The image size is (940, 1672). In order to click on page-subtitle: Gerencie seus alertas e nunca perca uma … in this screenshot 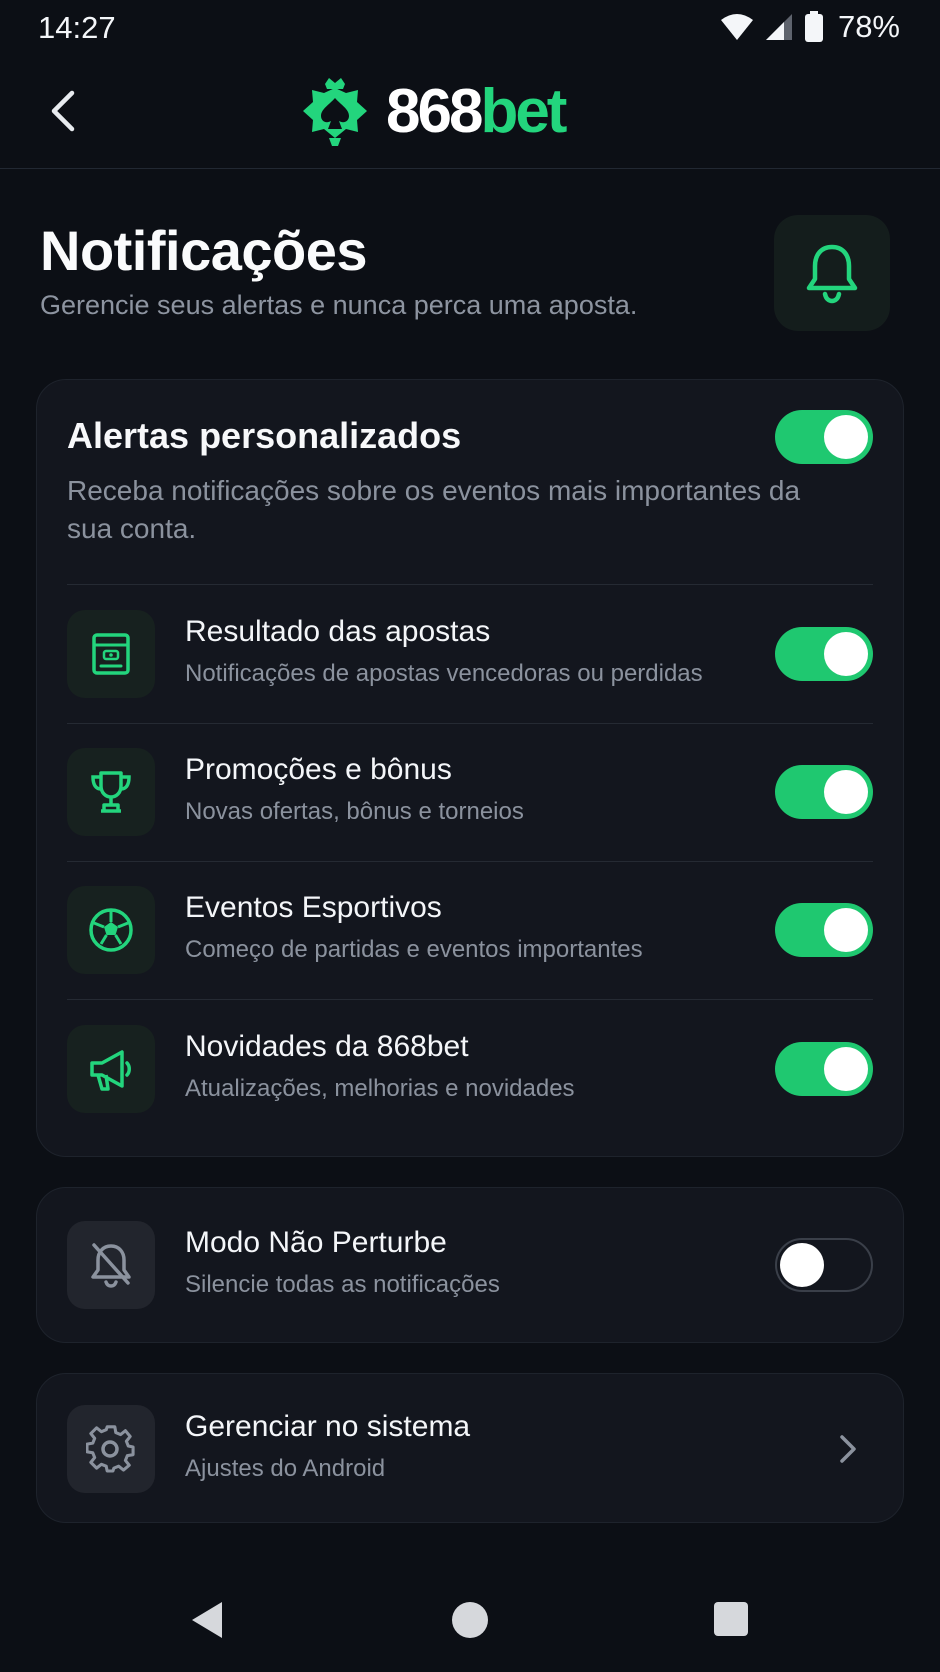, I will do `click(339, 305)`.